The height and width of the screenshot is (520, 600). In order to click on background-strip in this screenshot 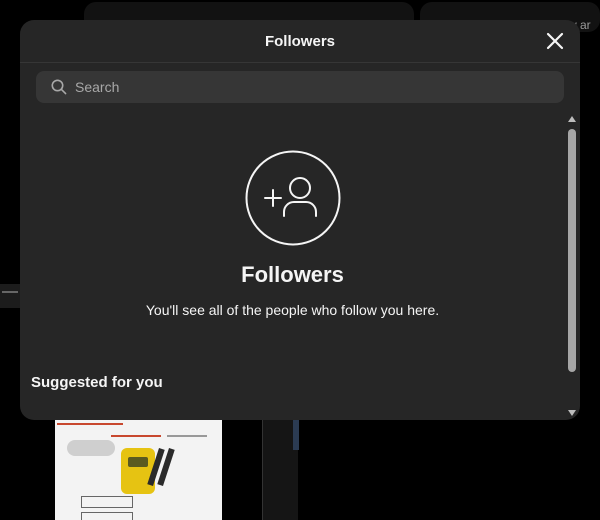, I will do `click(10, 296)`.